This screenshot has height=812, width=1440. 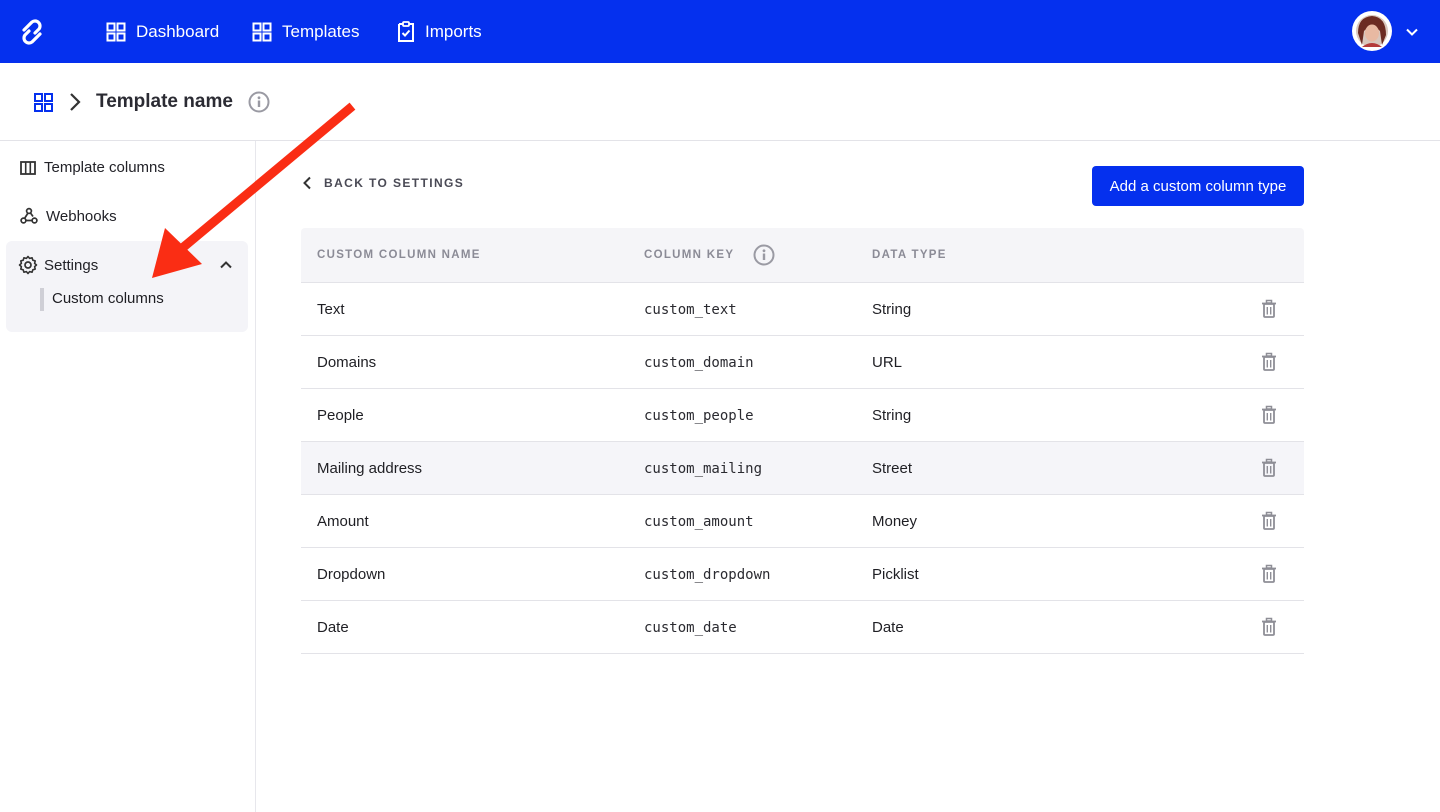 I want to click on cell-data-type: URL, so click(x=887, y=362).